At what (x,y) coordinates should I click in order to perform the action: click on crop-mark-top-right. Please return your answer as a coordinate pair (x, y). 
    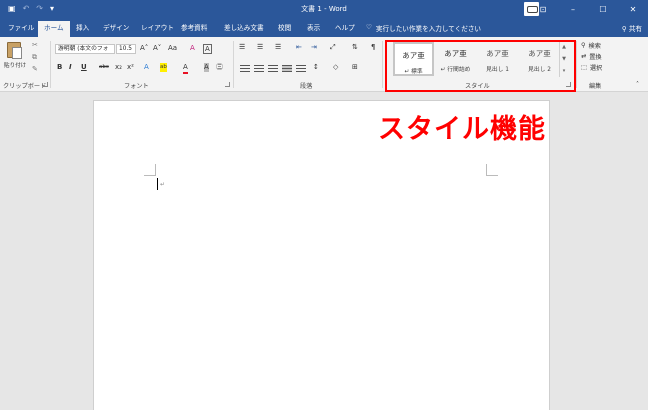
    Looking at the image, I should click on (492, 170).